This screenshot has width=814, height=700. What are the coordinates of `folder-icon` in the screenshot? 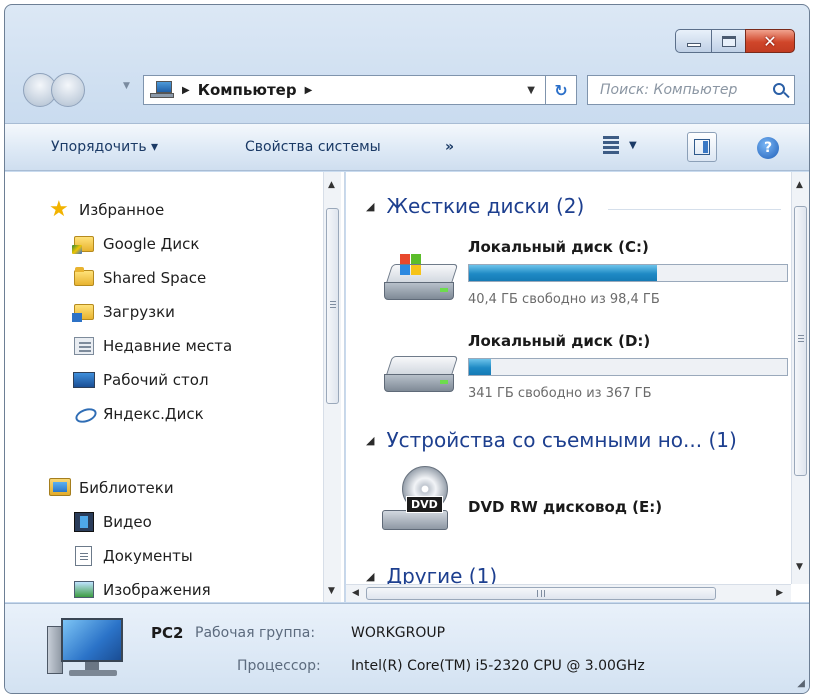 It's located at (84, 277).